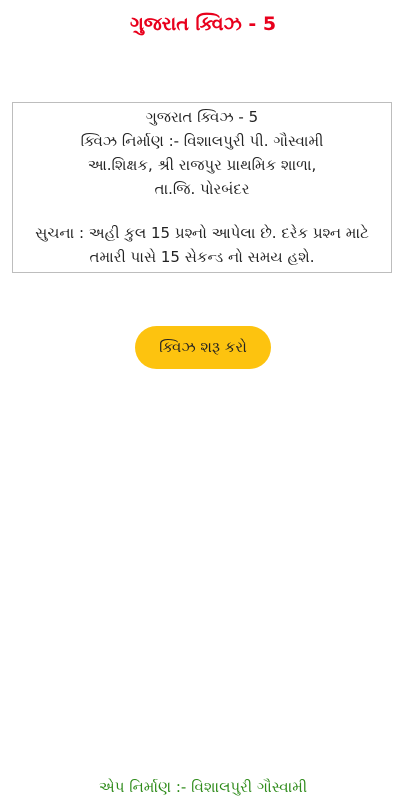  I want to click on start-quiz-button: ક્વિઝ શરૂ કરો, so click(203, 347).